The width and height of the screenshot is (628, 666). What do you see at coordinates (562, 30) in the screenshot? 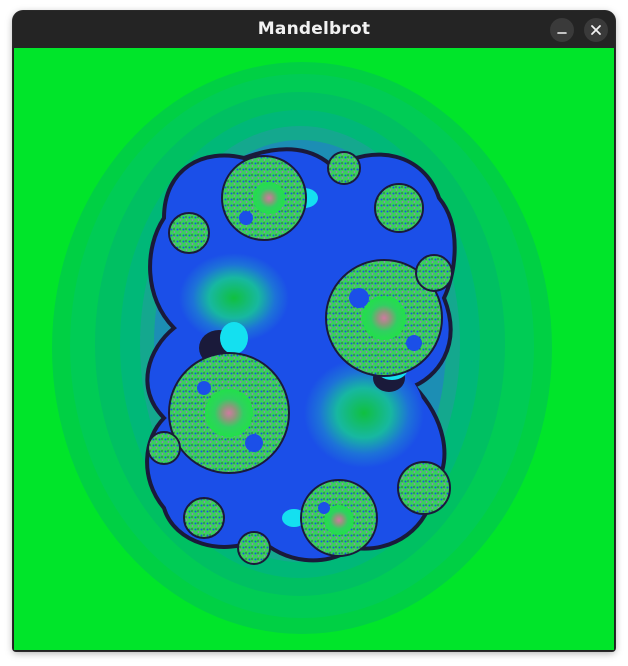
I see `minimize-button` at bounding box center [562, 30].